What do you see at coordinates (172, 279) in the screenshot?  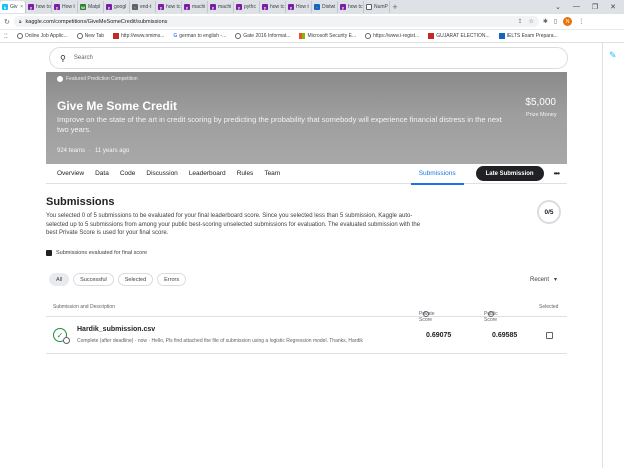 I see `filter-errors: Errors` at bounding box center [172, 279].